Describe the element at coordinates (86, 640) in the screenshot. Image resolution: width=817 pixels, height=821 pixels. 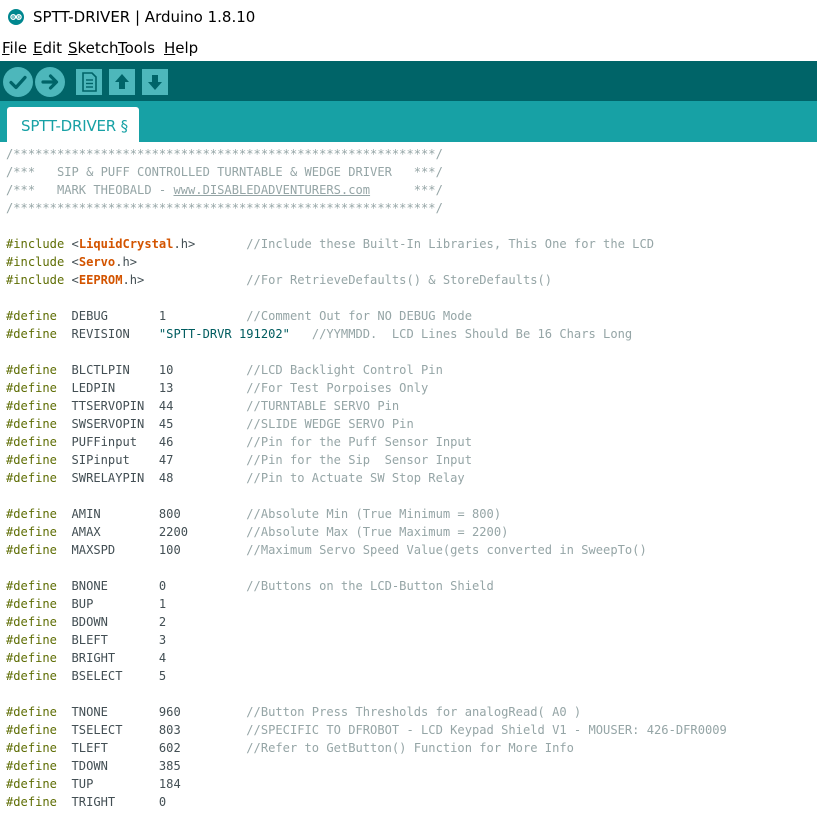
I see `code-line: #define BLEFT 3` at that location.